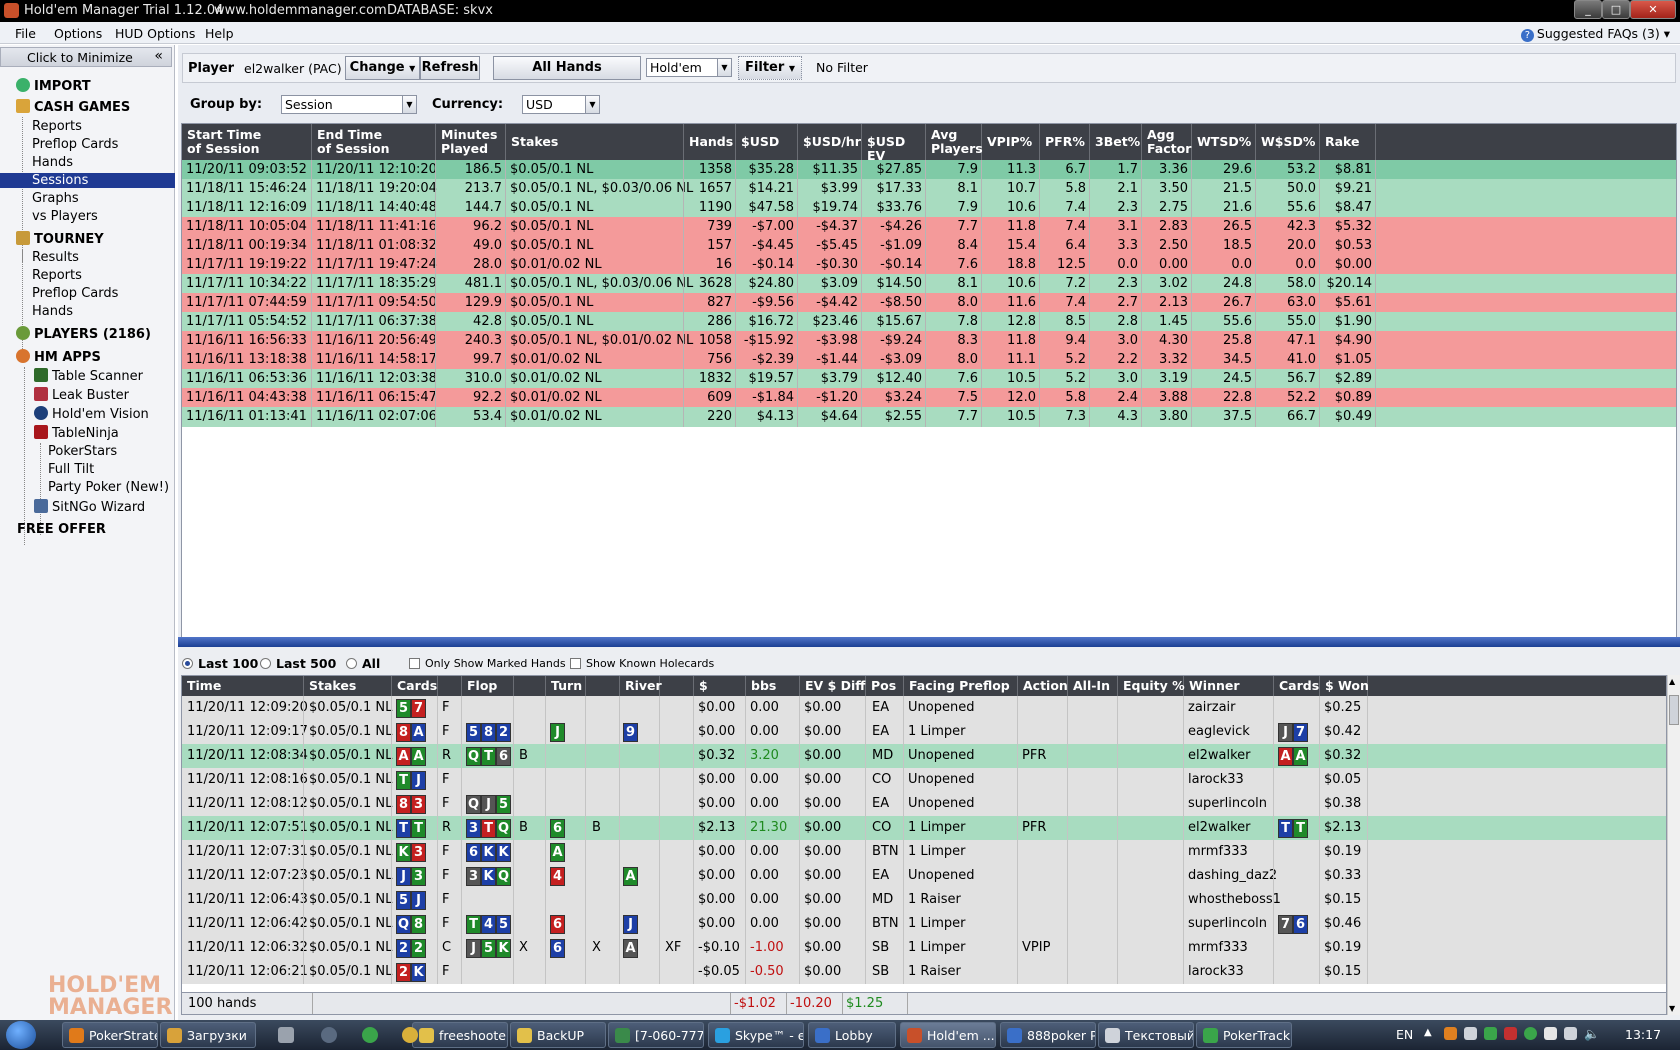 The image size is (1680, 1050). I want to click on hands-col-header: Equity %, so click(1151, 686).